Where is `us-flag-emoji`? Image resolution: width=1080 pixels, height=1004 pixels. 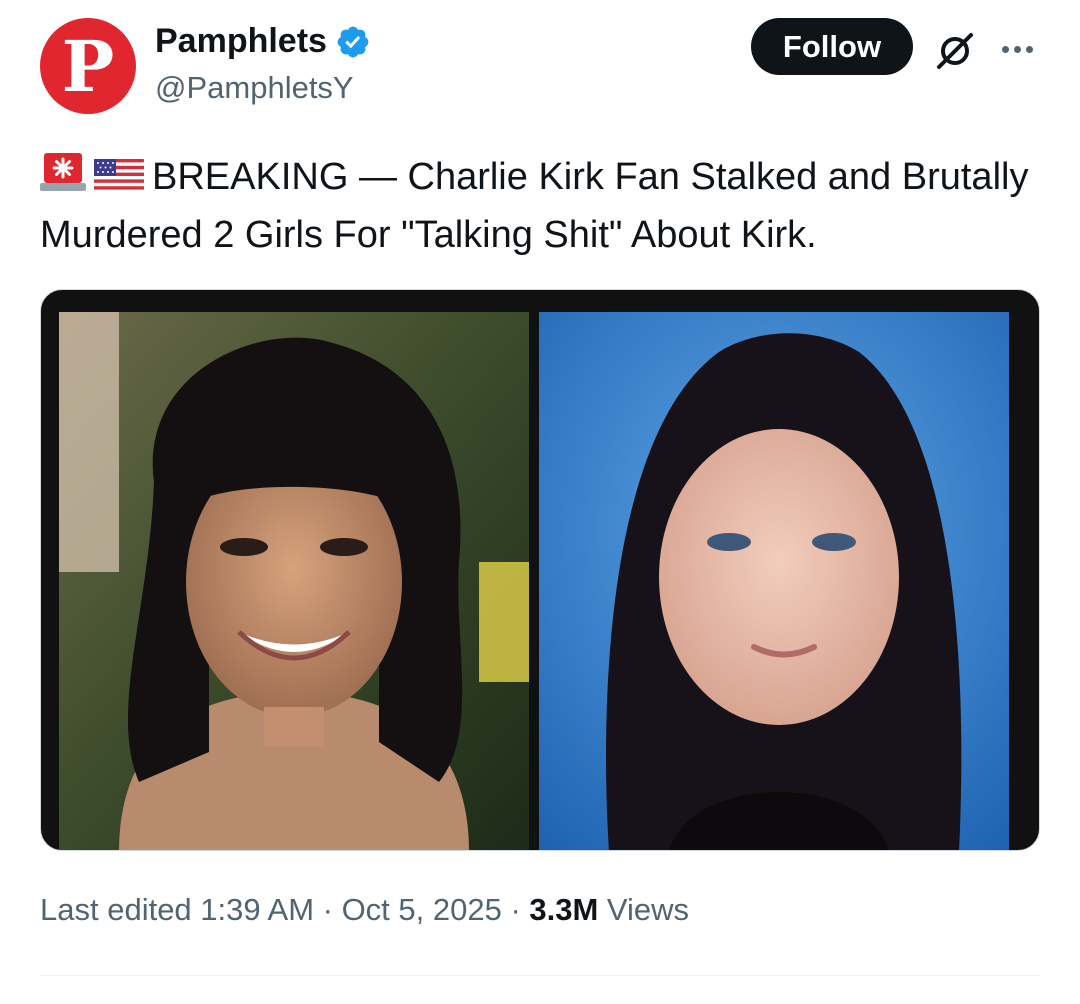
us-flag-emoji is located at coordinates (119, 176).